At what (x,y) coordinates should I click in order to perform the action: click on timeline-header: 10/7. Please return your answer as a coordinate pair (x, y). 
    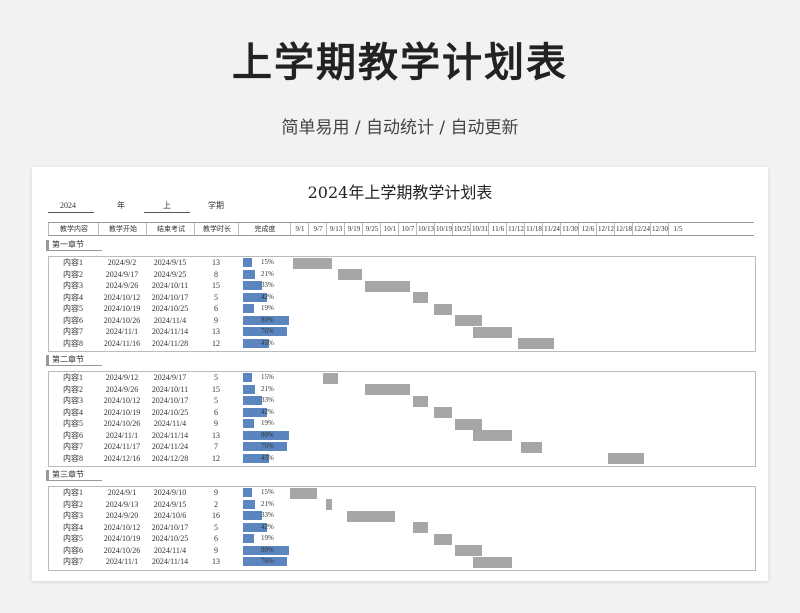
    Looking at the image, I should click on (407, 229).